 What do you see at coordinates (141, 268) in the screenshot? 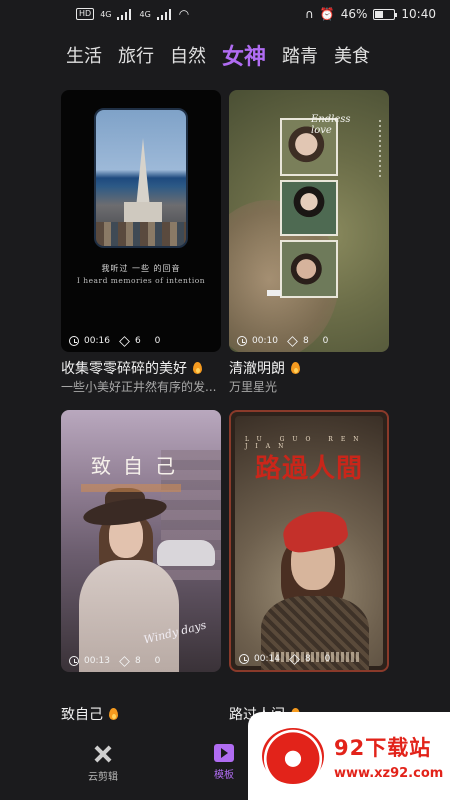
I see `thumbnail-caption-cn: 我听过 一些 的回音` at bounding box center [141, 268].